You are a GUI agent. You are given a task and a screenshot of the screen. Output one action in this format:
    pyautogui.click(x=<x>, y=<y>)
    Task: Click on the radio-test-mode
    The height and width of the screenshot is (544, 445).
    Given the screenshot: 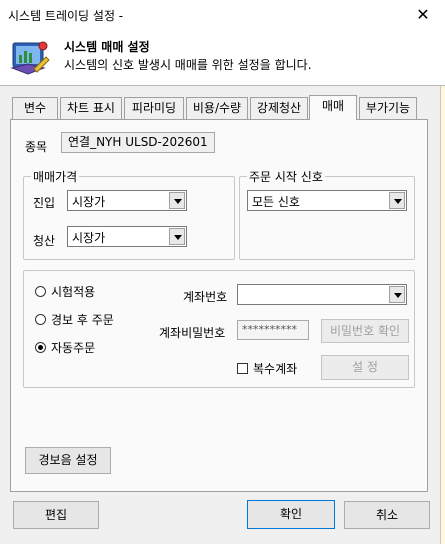 What is the action you would take?
    pyautogui.click(x=40, y=291)
    